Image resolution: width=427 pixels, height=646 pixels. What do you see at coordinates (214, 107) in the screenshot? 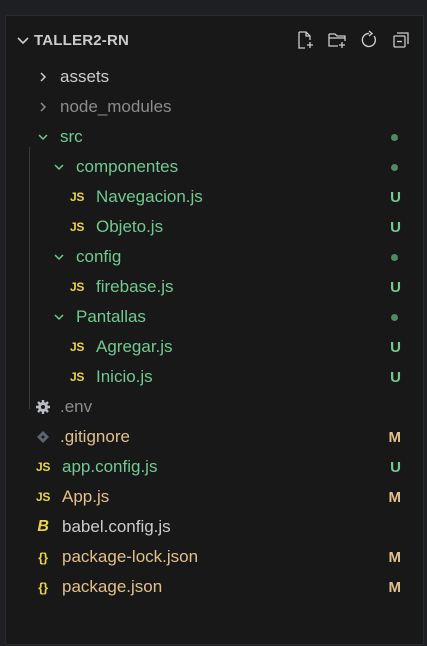
I see `folder-node-modules: node_modules` at bounding box center [214, 107].